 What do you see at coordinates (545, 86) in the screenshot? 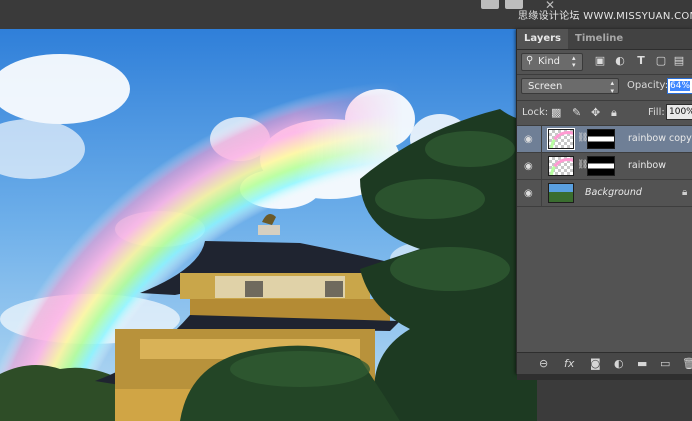
I see `blend-mode-value: Screen` at bounding box center [545, 86].